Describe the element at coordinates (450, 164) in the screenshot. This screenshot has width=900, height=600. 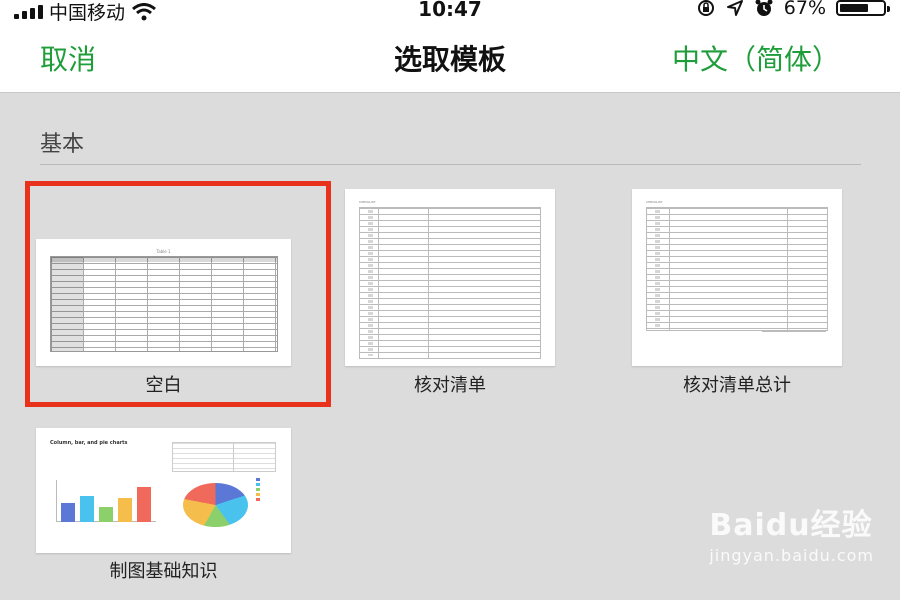
I see `section-divider` at that location.